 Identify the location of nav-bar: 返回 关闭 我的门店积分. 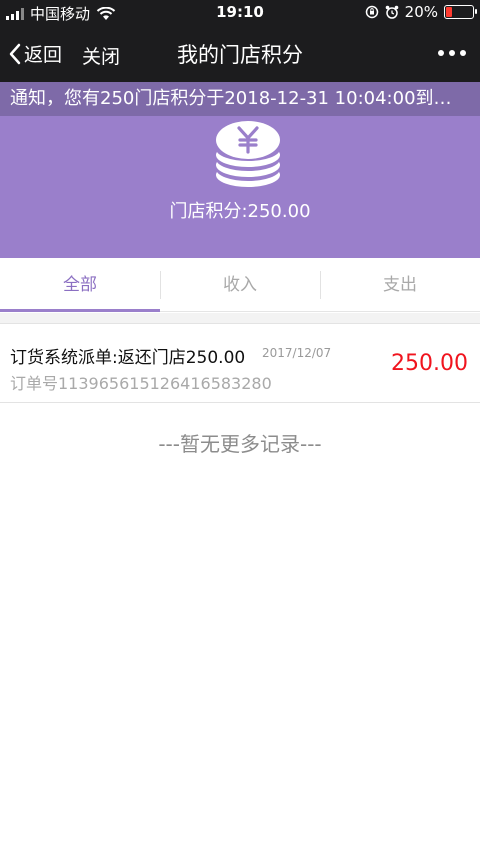
(240, 54).